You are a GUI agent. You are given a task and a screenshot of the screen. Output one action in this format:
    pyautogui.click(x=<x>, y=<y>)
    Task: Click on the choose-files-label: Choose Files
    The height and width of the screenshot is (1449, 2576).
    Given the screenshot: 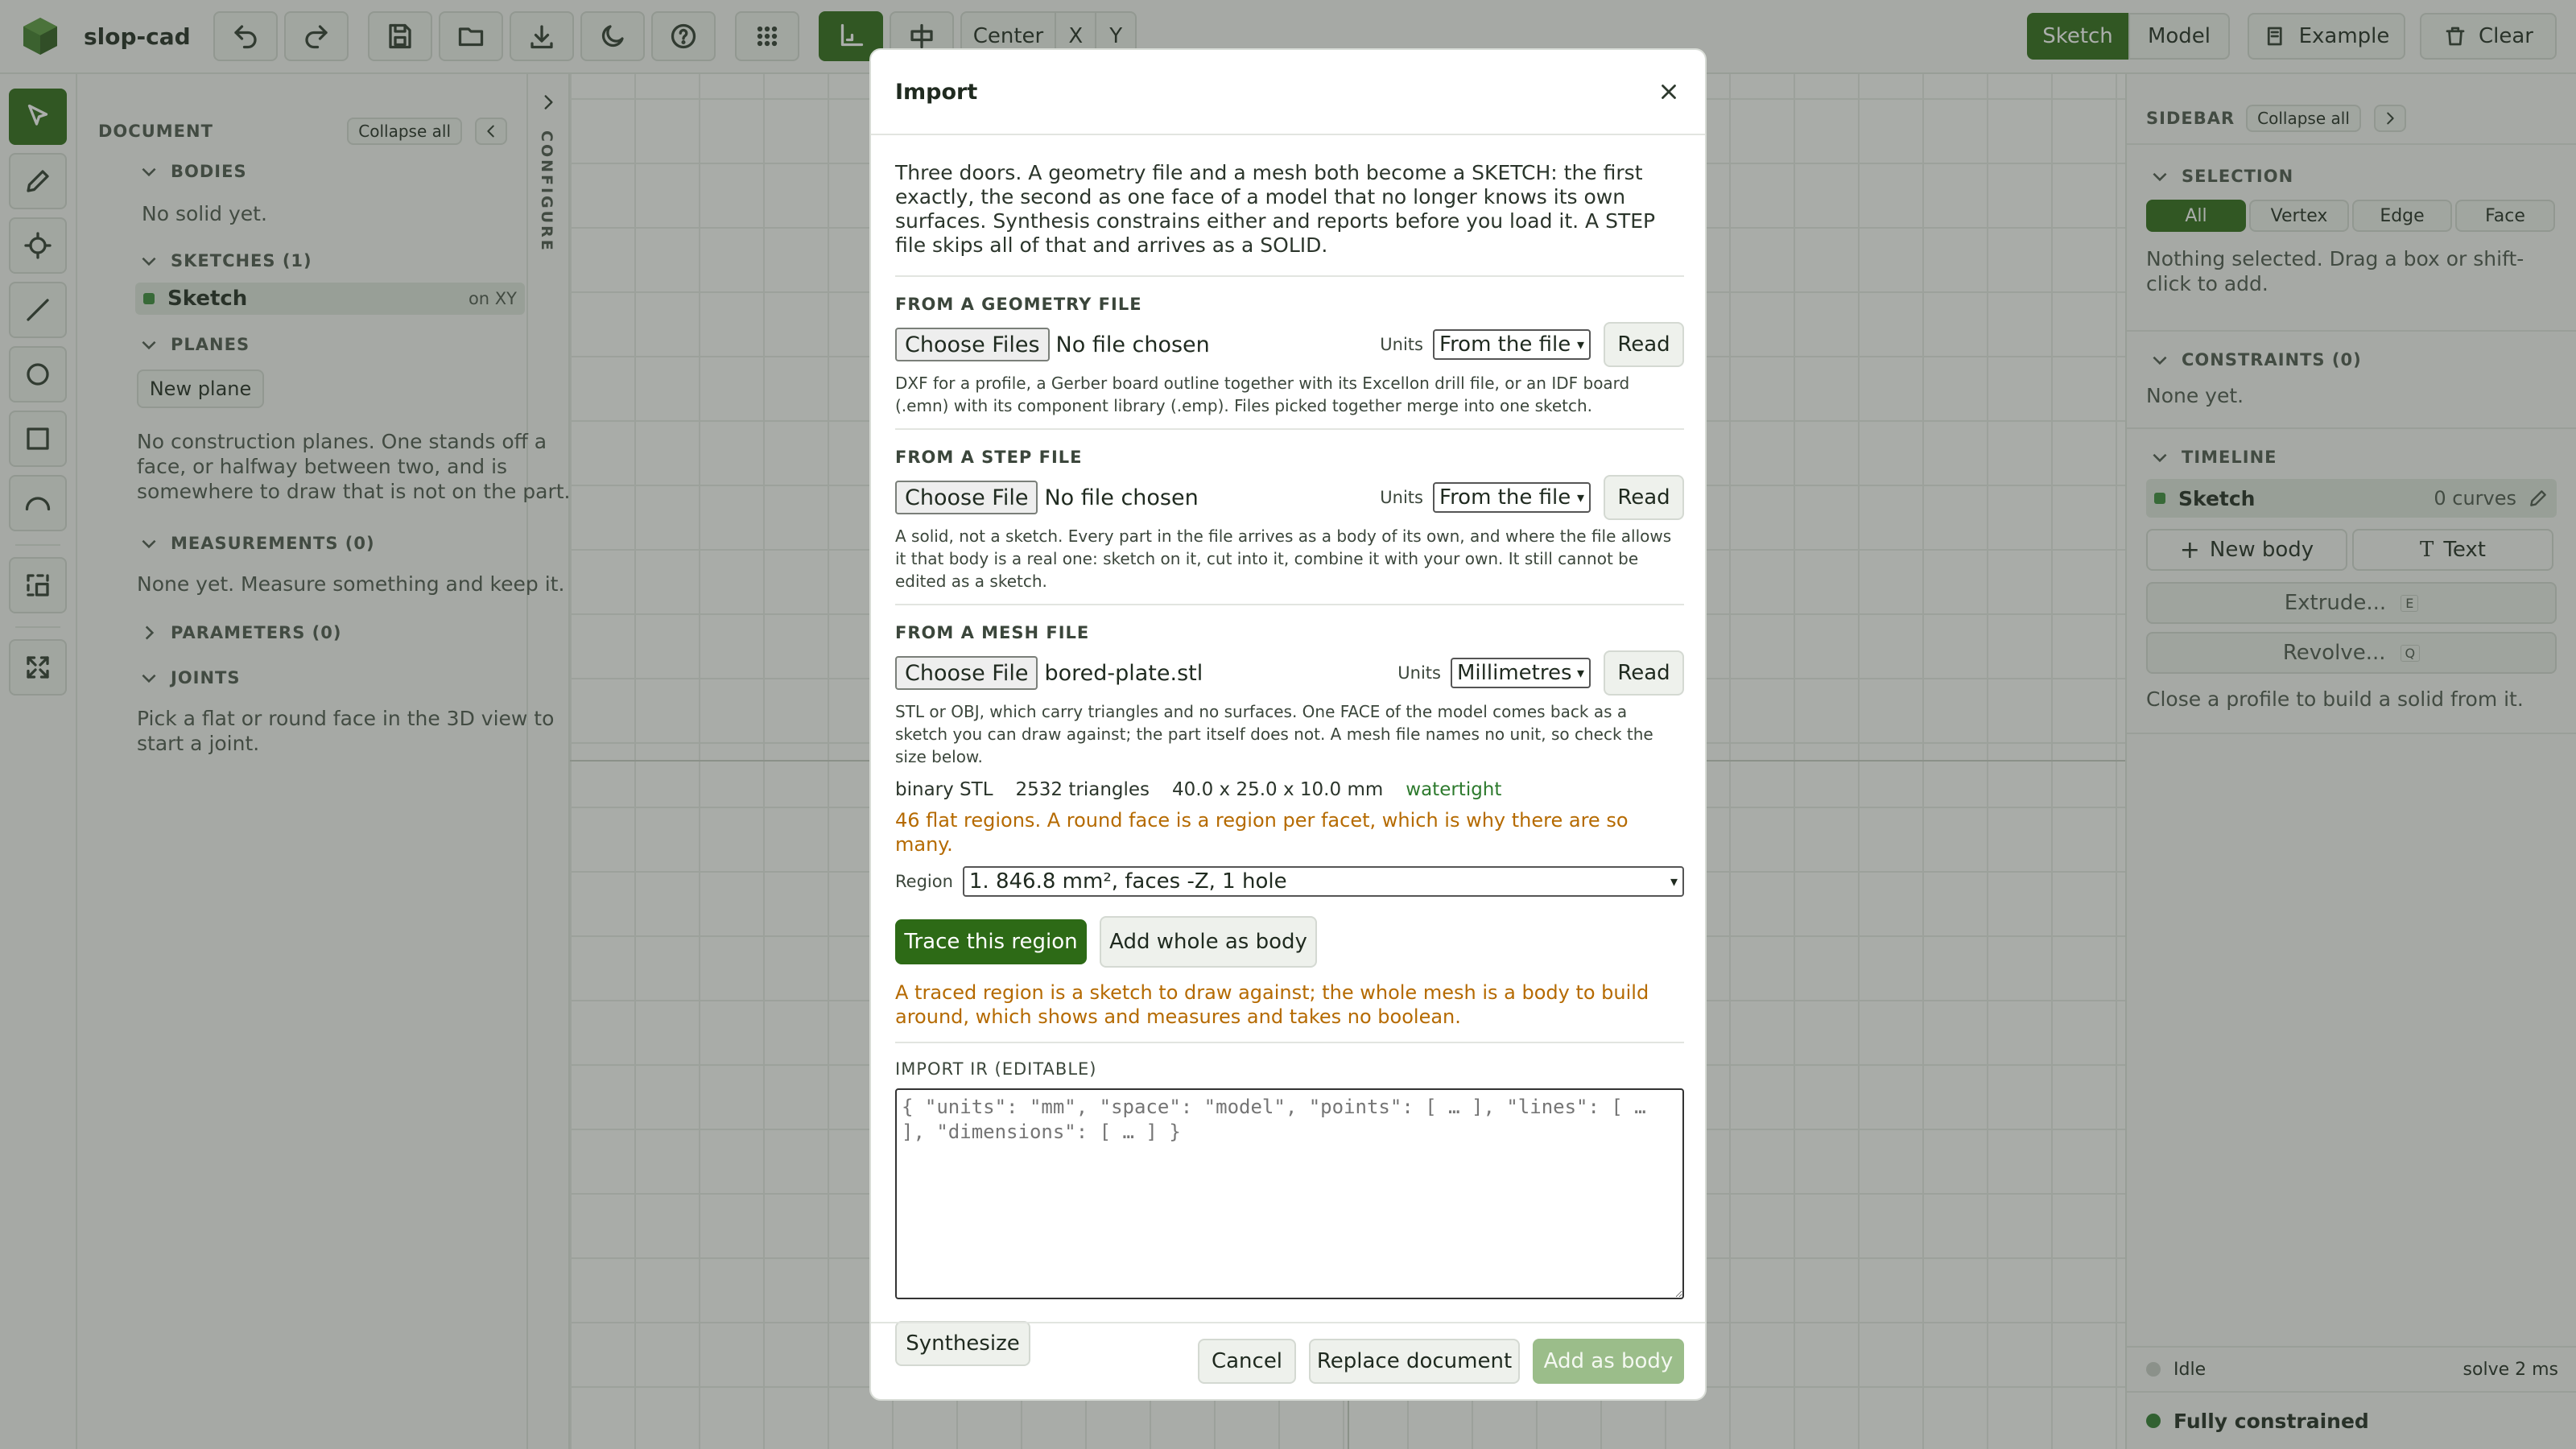 What is the action you would take?
    pyautogui.click(x=972, y=344)
    